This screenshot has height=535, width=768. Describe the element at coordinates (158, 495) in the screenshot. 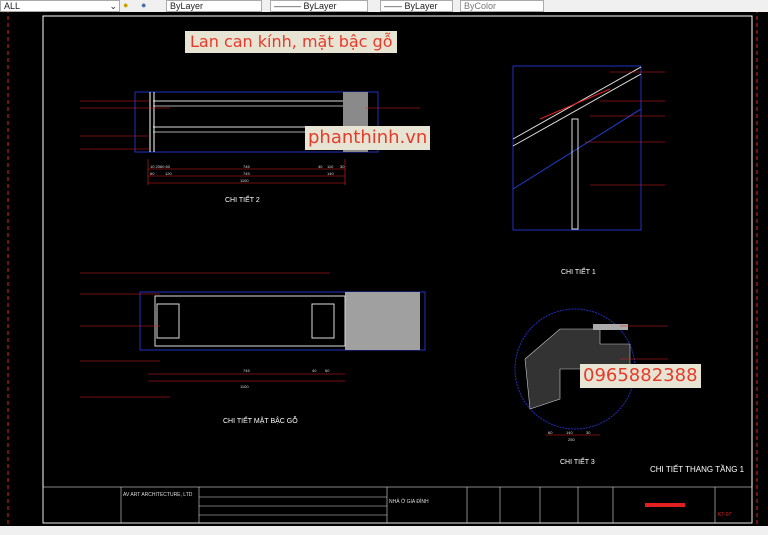

I see `company-name: AV ART ARCHITECTURE, LTD` at that location.